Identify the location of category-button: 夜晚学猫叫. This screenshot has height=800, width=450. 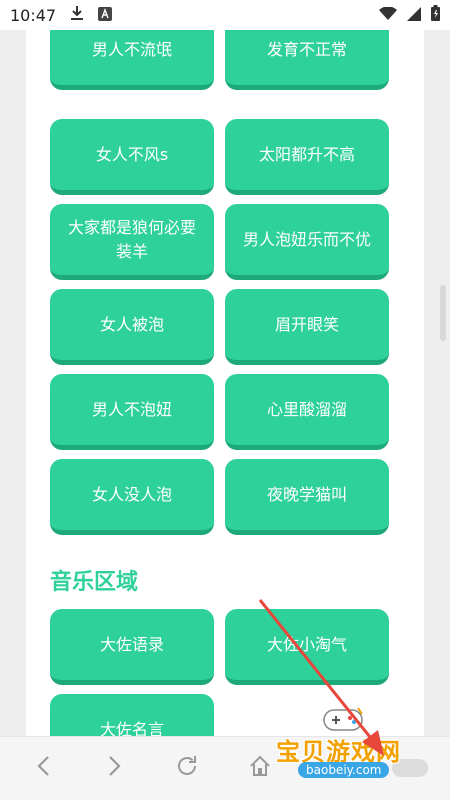
(307, 497).